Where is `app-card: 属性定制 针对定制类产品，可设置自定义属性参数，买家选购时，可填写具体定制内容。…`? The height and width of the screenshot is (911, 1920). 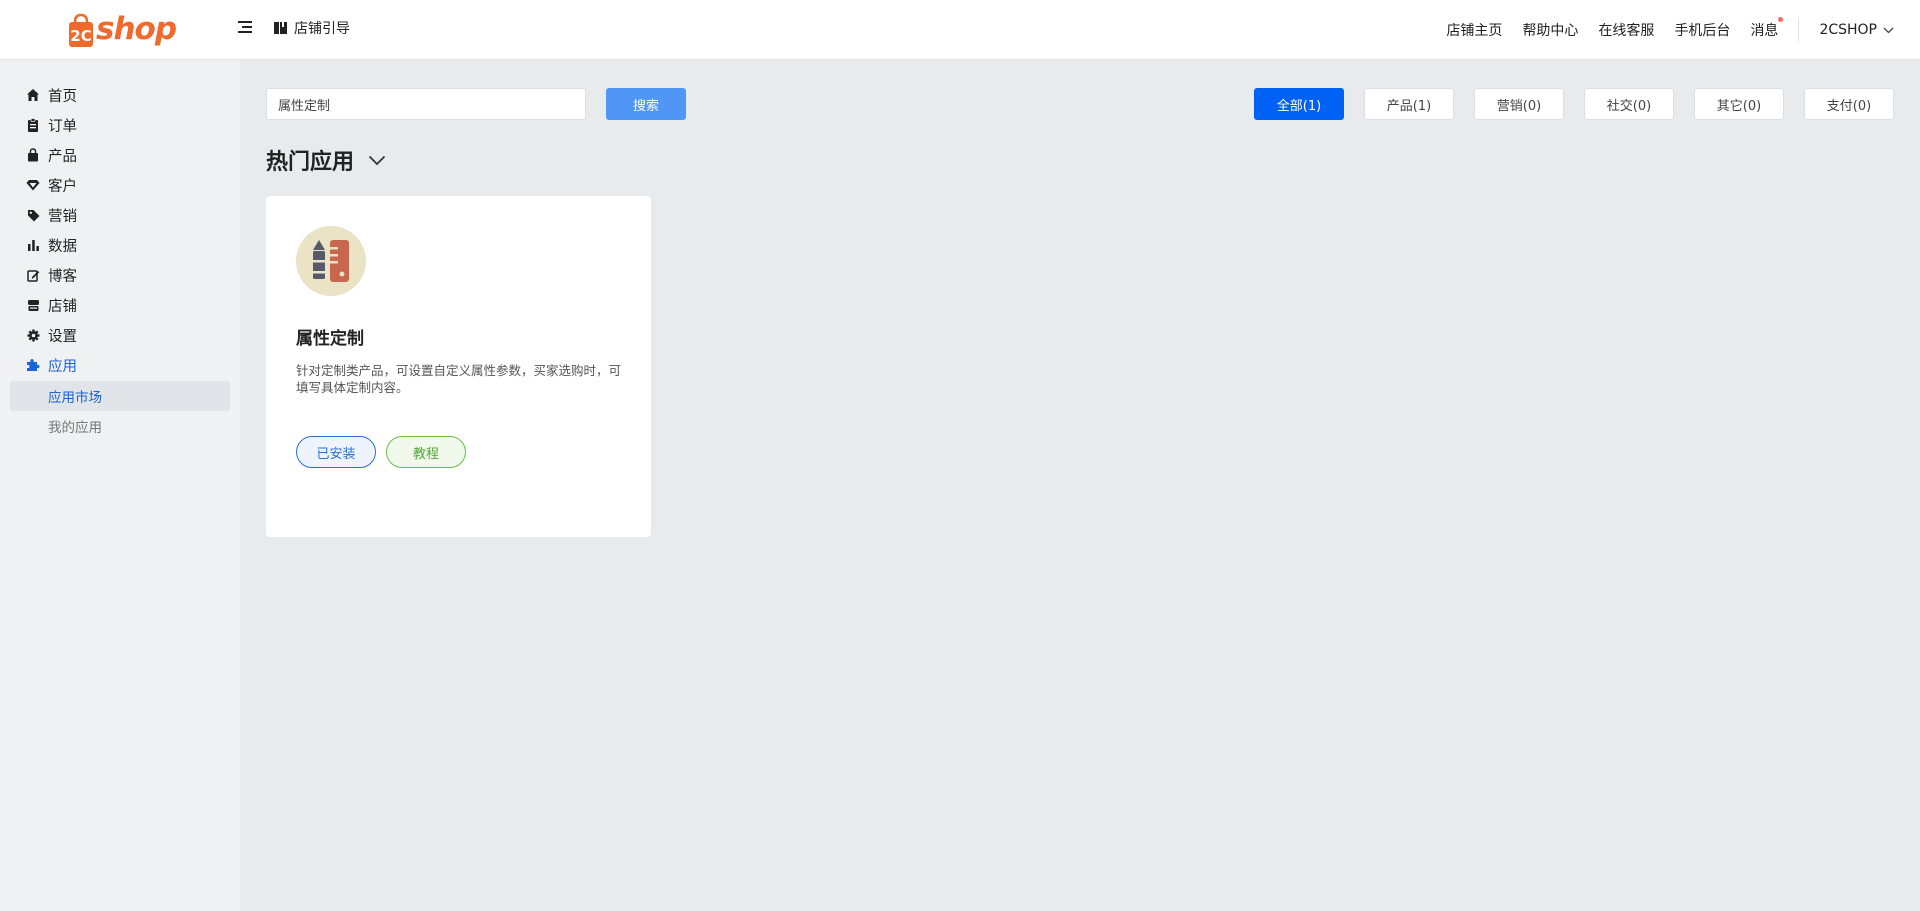
app-card: 属性定制 针对定制类产品，可设置自定义属性参数，买家选购时，可填写具体定制内容。… is located at coordinates (458, 366).